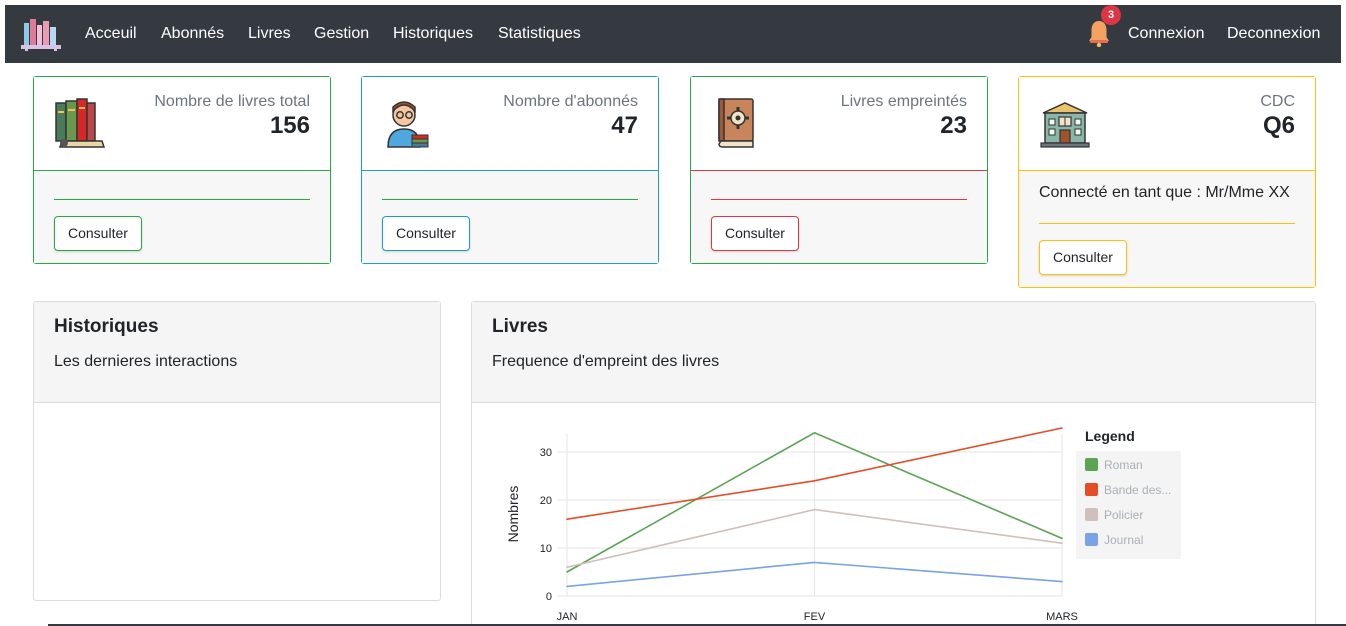 This screenshot has height=626, width=1346. Describe the element at coordinates (1111, 15) in the screenshot. I see `notification-badge: 3` at that location.